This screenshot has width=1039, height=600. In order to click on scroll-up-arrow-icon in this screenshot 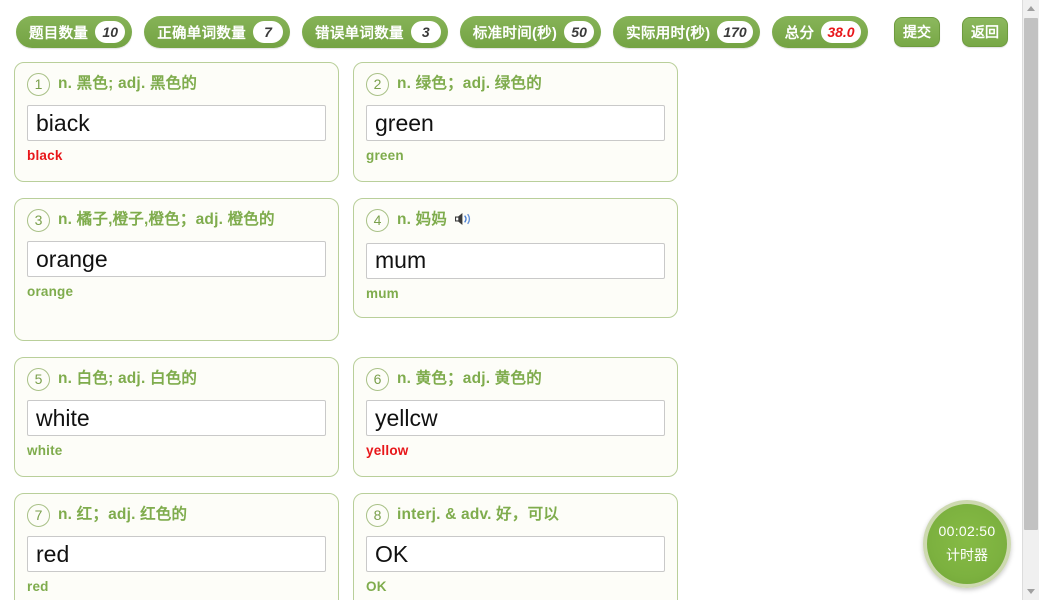, I will do `click(1031, 8)`.